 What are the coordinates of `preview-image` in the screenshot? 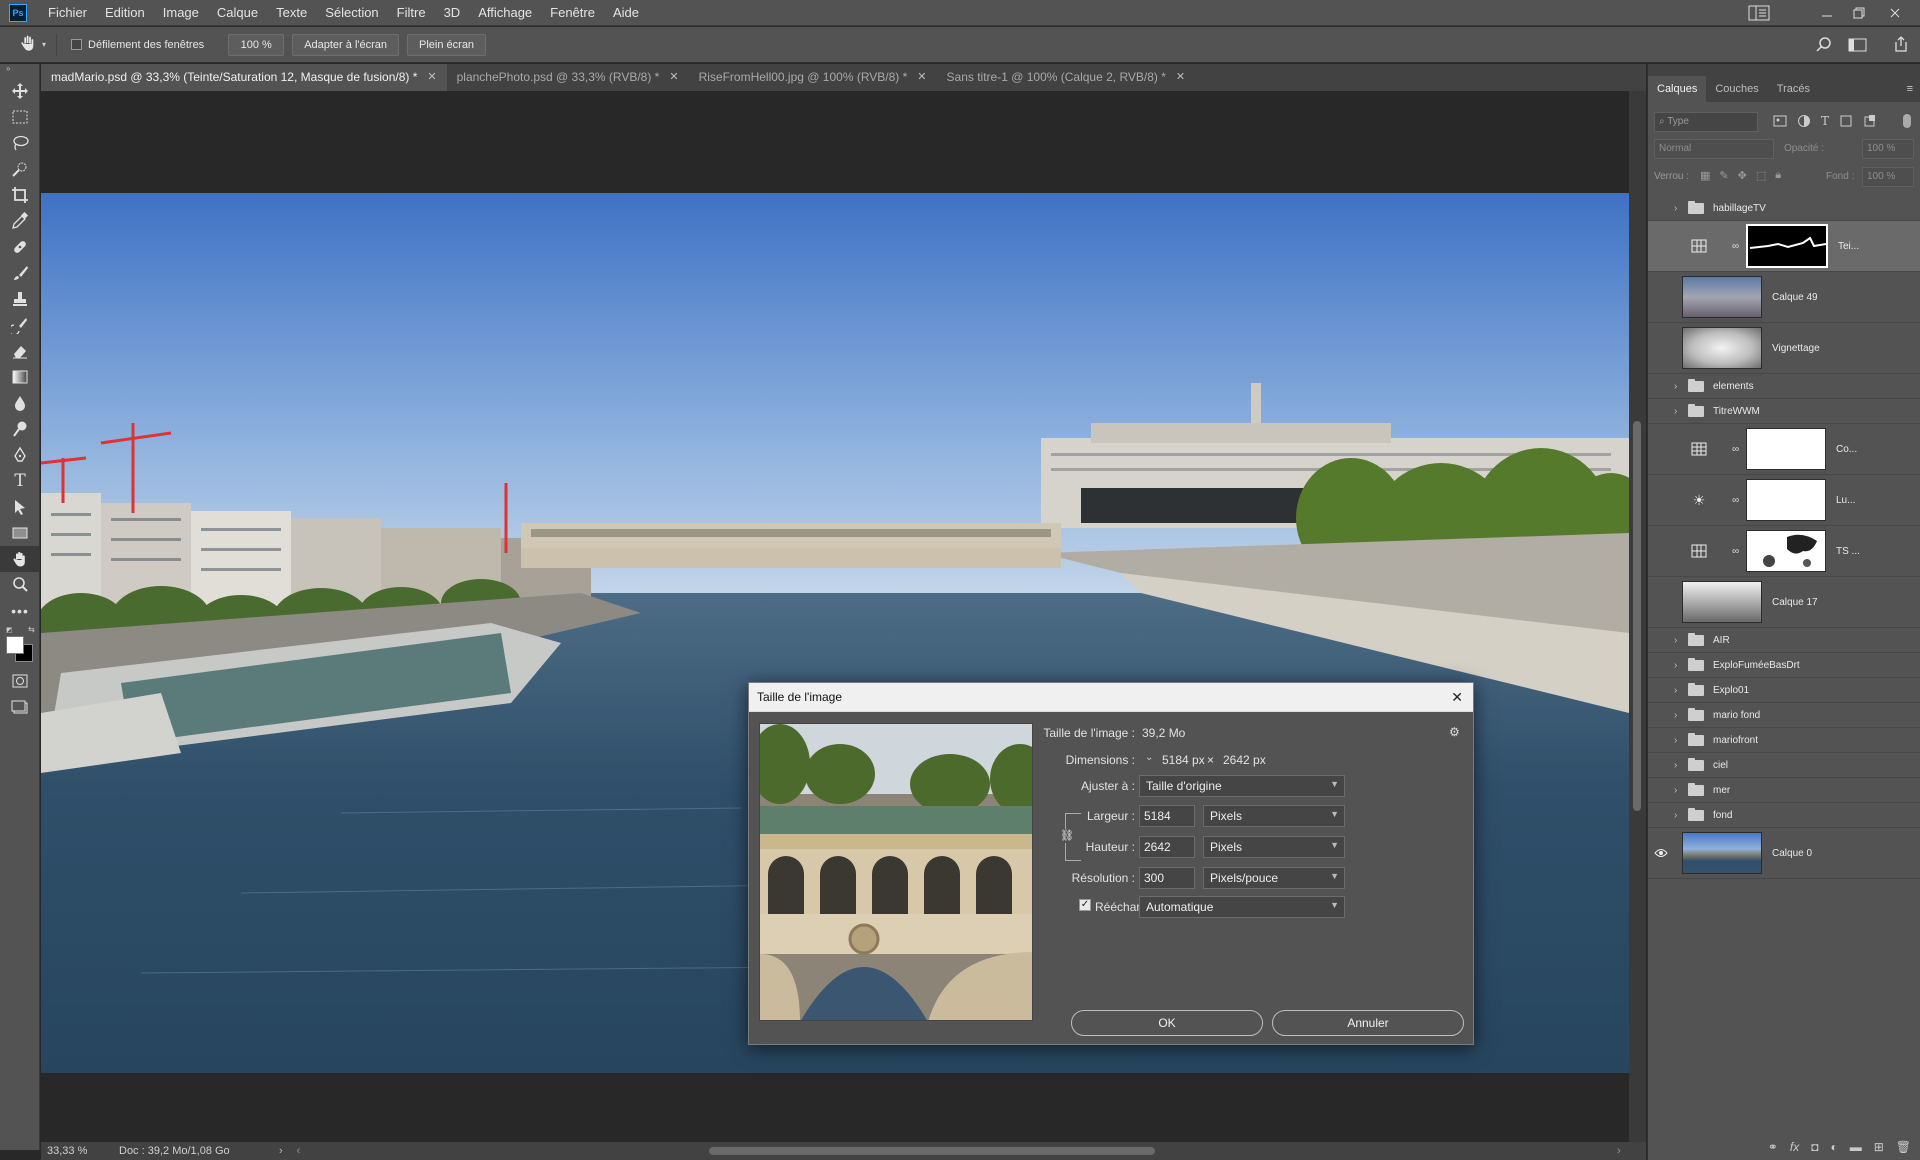 It's located at (896, 872).